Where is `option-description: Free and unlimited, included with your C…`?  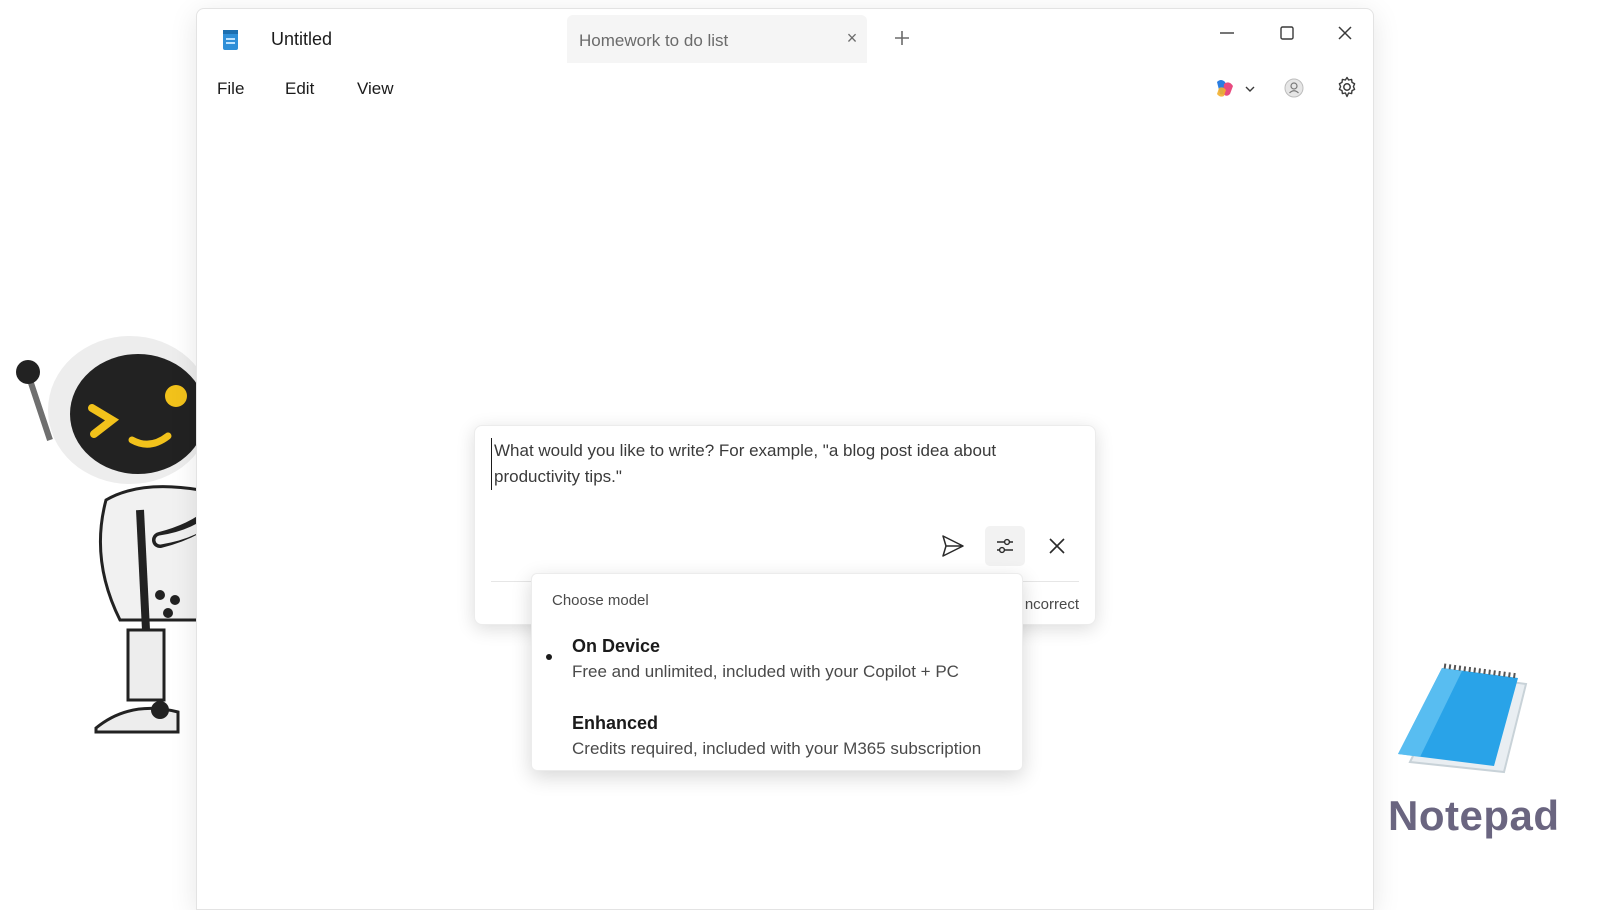
option-description: Free and unlimited, included with your C… is located at coordinates (765, 671).